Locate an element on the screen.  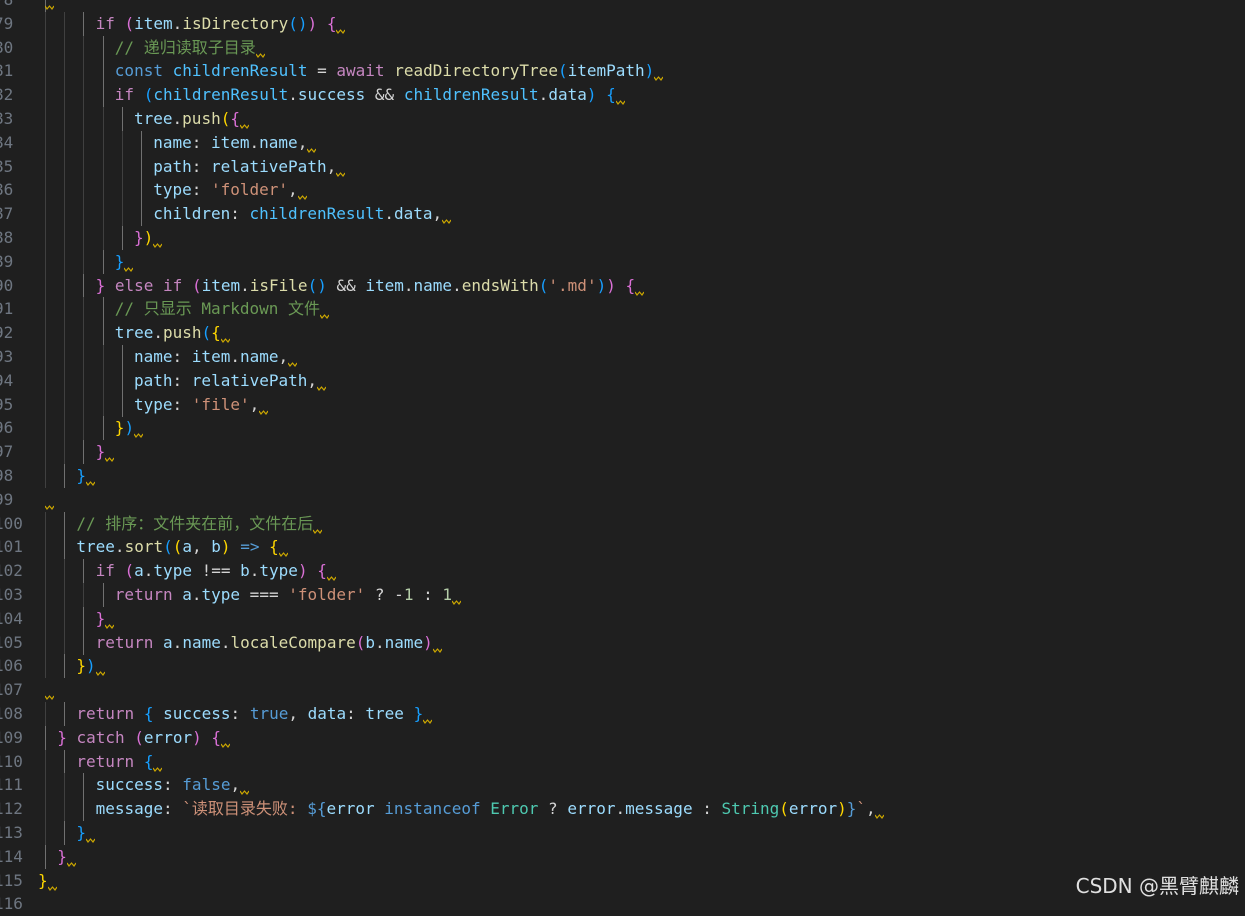
code-line: 80 // 递归读取子目录 is located at coordinates (622, 47).